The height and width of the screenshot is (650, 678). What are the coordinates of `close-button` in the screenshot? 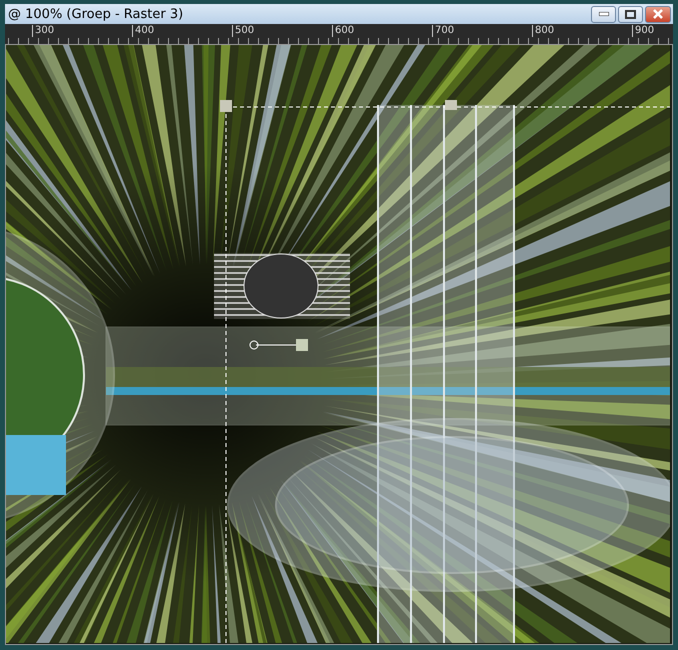 It's located at (658, 14).